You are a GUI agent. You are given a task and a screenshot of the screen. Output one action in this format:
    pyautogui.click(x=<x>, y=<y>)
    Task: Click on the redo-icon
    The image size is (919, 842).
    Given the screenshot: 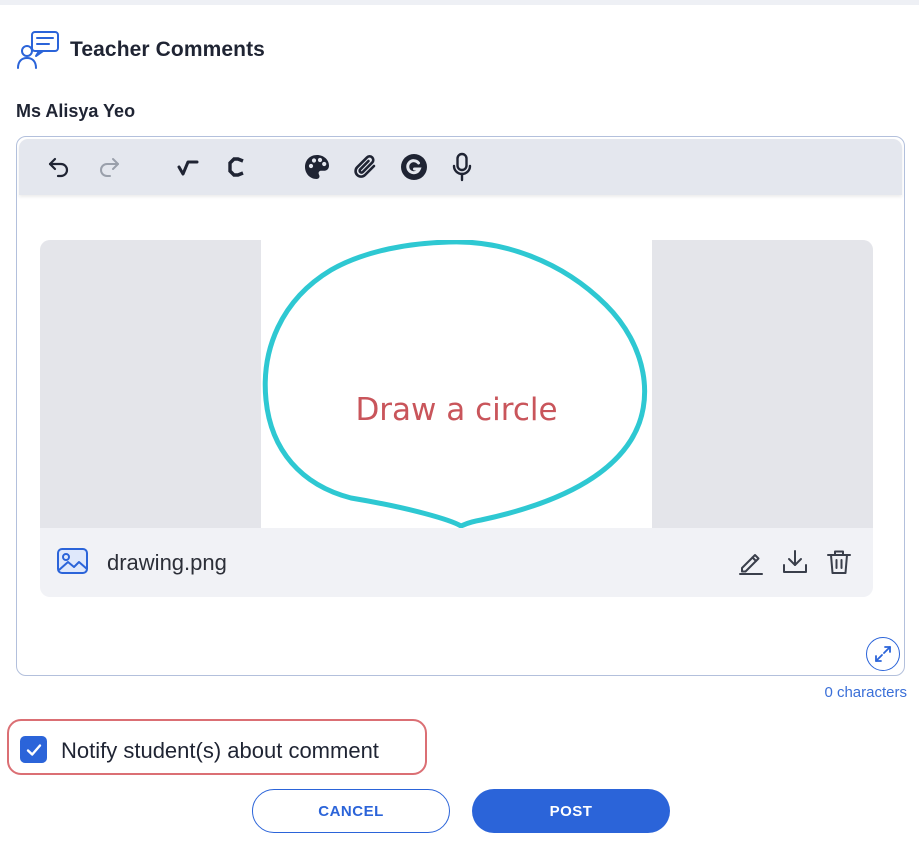 What is the action you would take?
    pyautogui.click(x=109, y=167)
    